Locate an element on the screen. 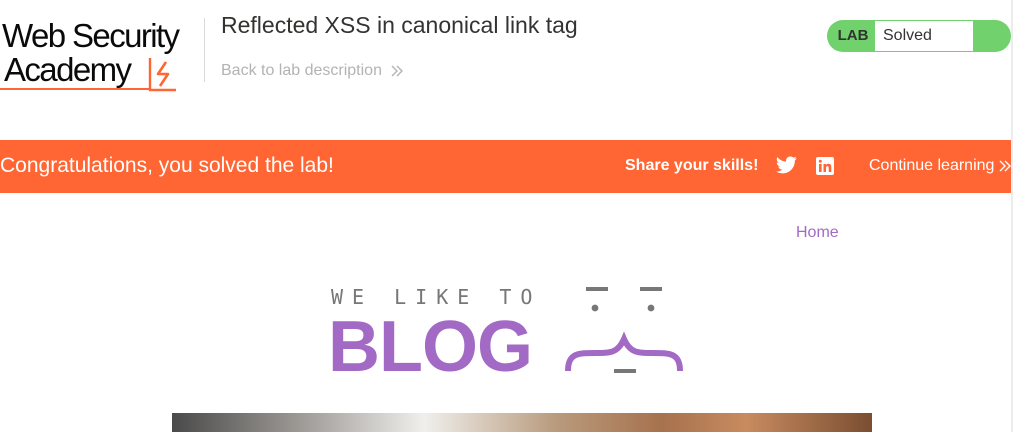  blog-hero-image is located at coordinates (522, 422).